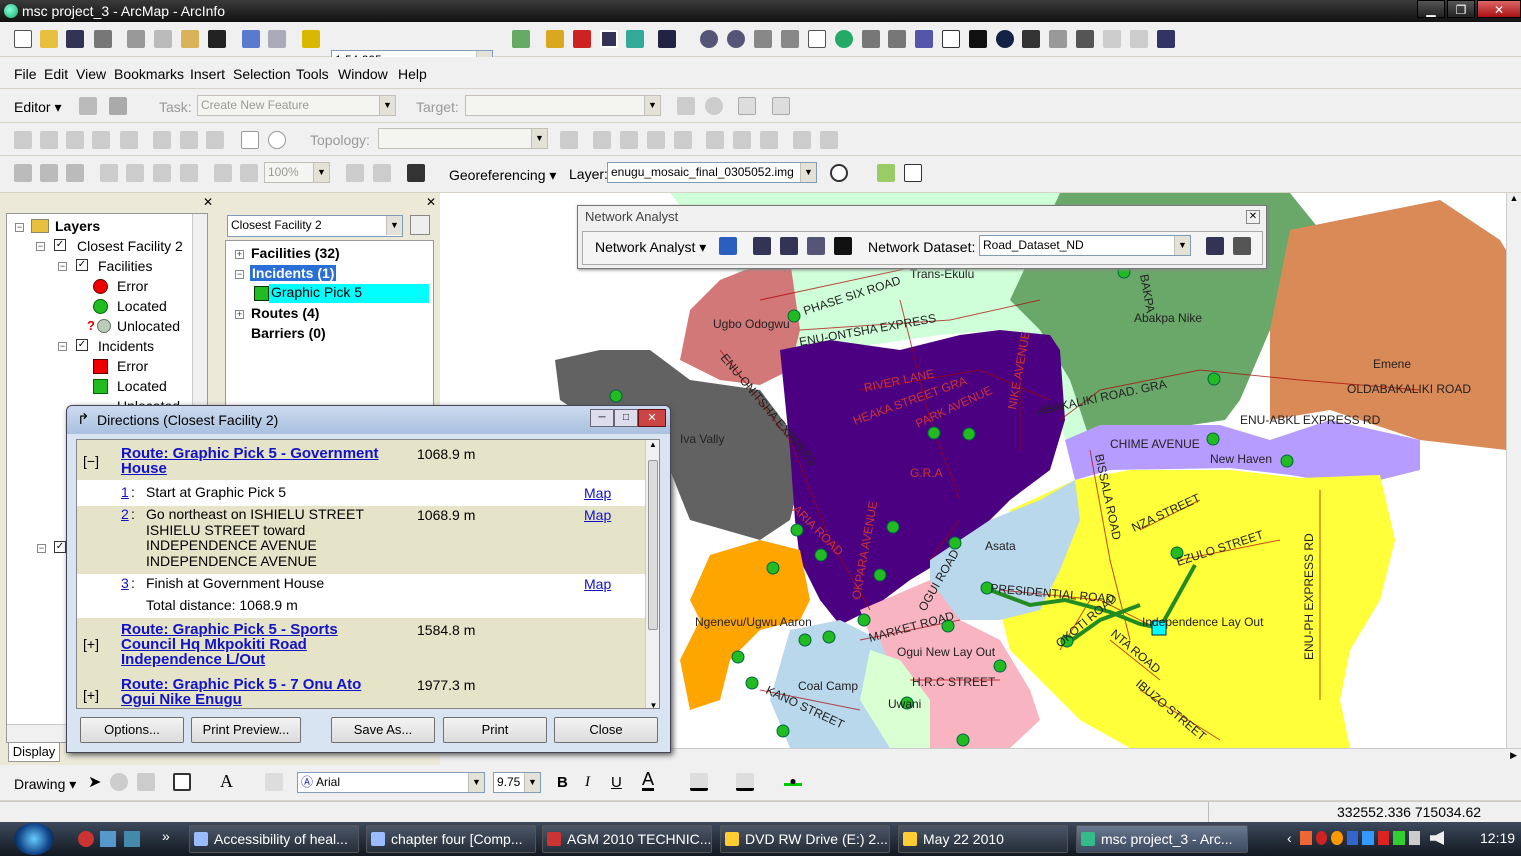  Describe the element at coordinates (699, 782) in the screenshot. I see `fill-color-icon` at that location.